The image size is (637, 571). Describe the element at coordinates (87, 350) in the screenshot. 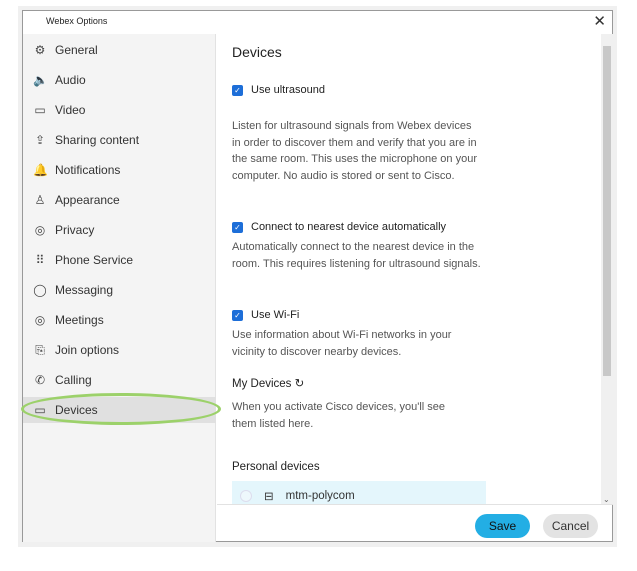

I see `sidebar-item-label: Join options` at that location.